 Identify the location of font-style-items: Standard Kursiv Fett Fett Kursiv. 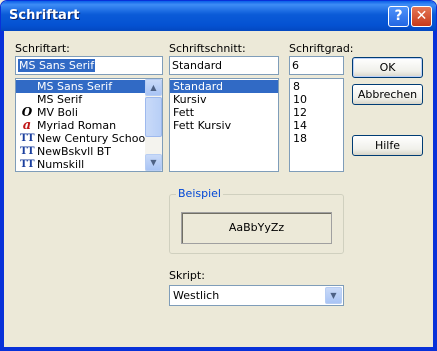
(224, 105).